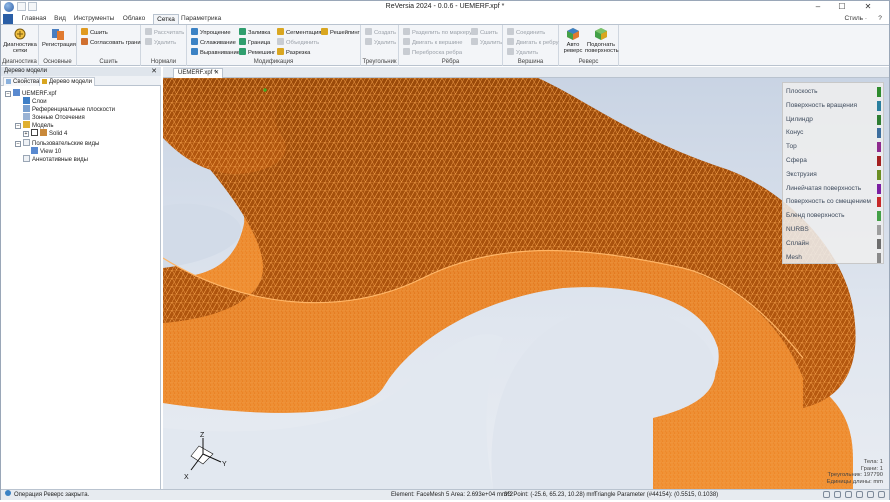  Describe the element at coordinates (254, 42) in the screenshot. I see `border-button: Граница` at that location.